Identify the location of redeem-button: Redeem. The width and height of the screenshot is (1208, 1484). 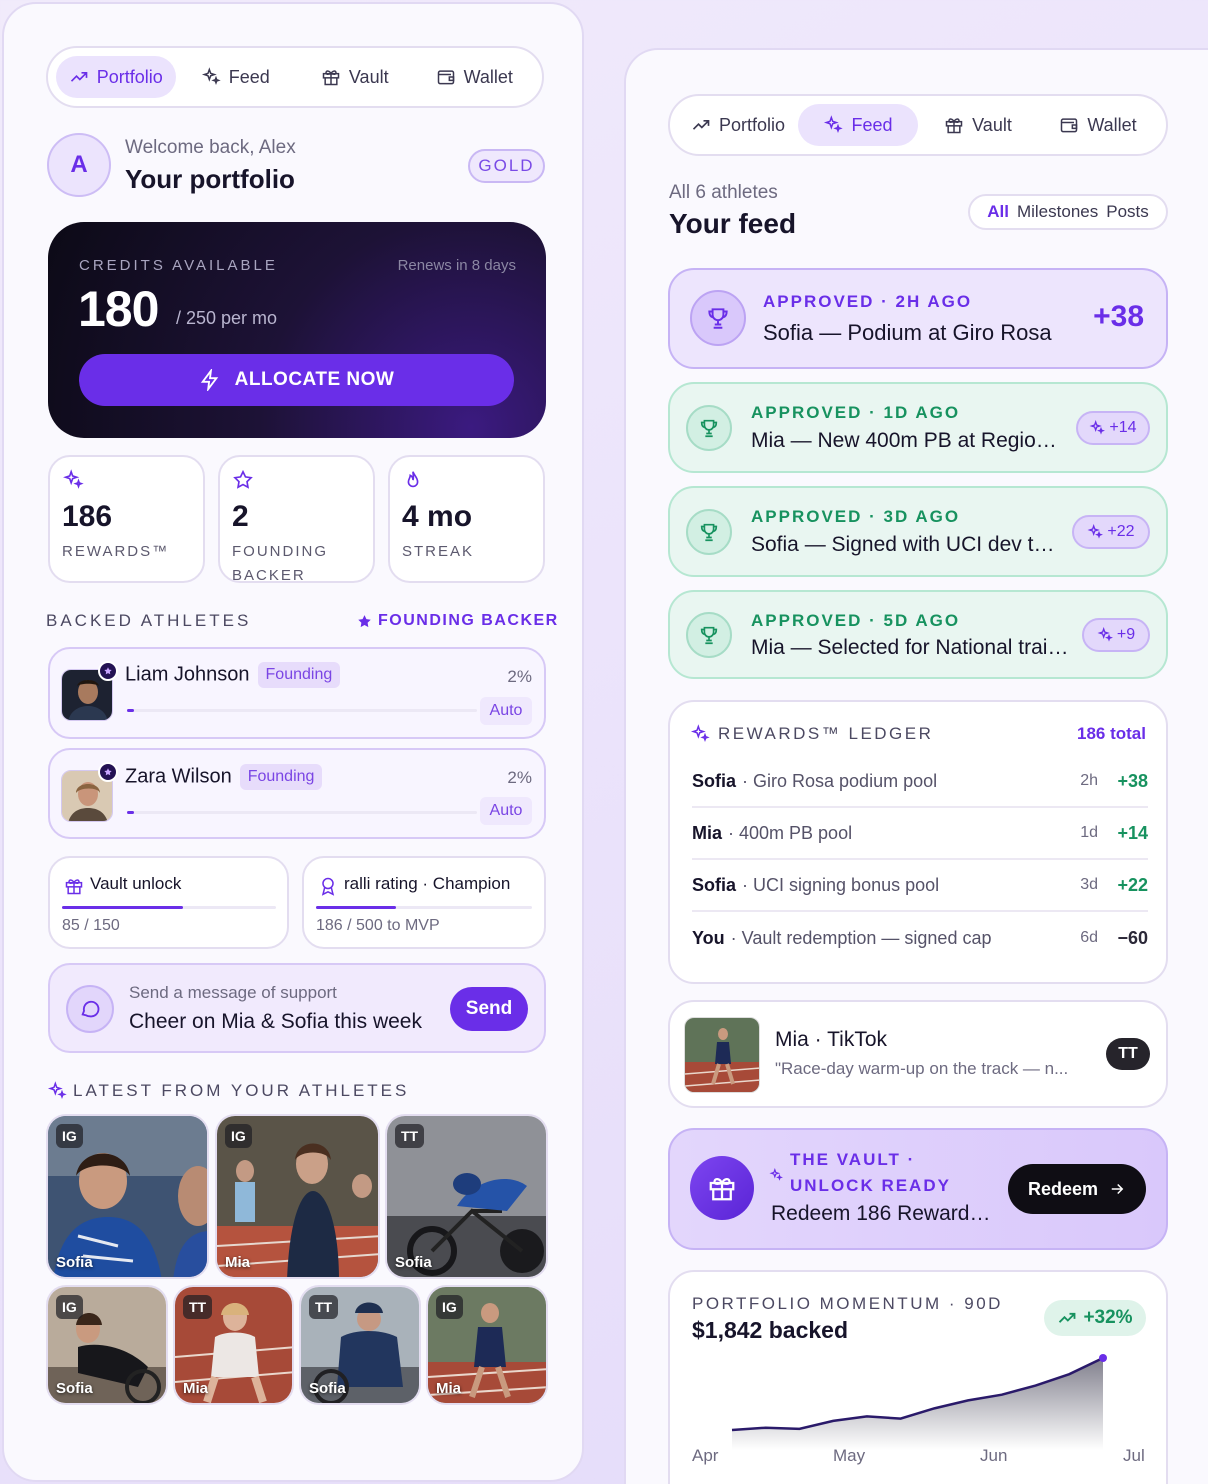
(1077, 1189).